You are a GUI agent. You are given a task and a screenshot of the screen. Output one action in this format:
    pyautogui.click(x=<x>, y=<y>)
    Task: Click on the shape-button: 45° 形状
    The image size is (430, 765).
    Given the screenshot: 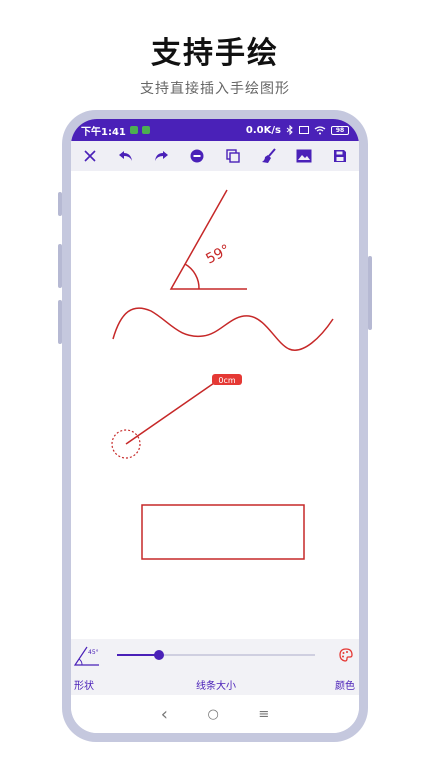 What is the action you would take?
    pyautogui.click(x=88, y=667)
    